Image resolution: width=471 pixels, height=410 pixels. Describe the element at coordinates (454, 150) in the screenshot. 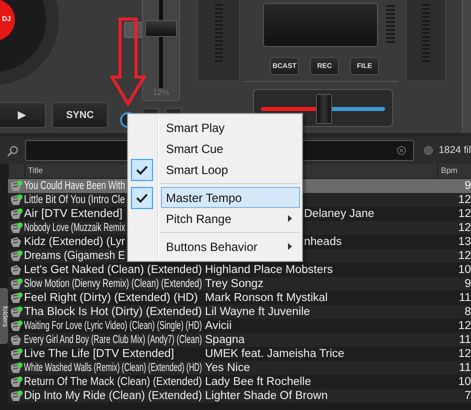

I see `file-count: 1824 fil` at that location.